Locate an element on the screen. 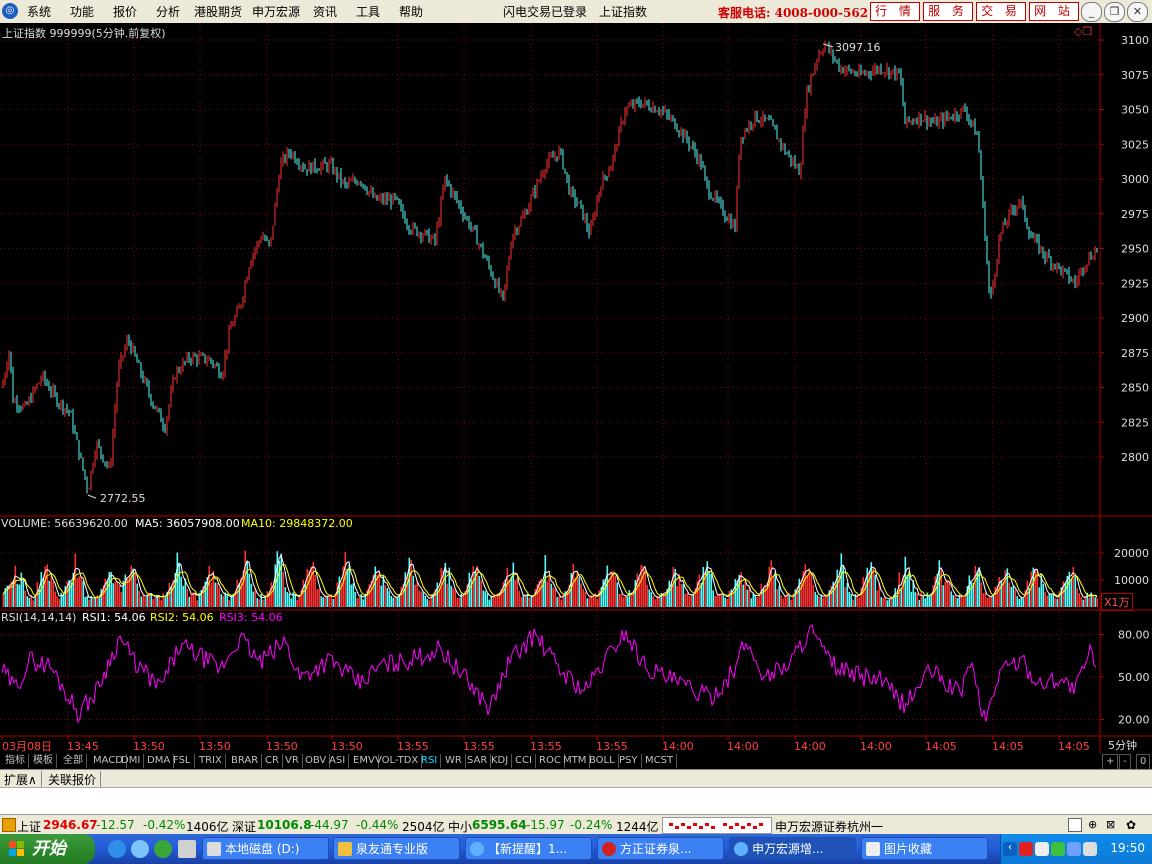 This screenshot has height=864, width=1152. menu-system: 系统 is located at coordinates (39, 11).